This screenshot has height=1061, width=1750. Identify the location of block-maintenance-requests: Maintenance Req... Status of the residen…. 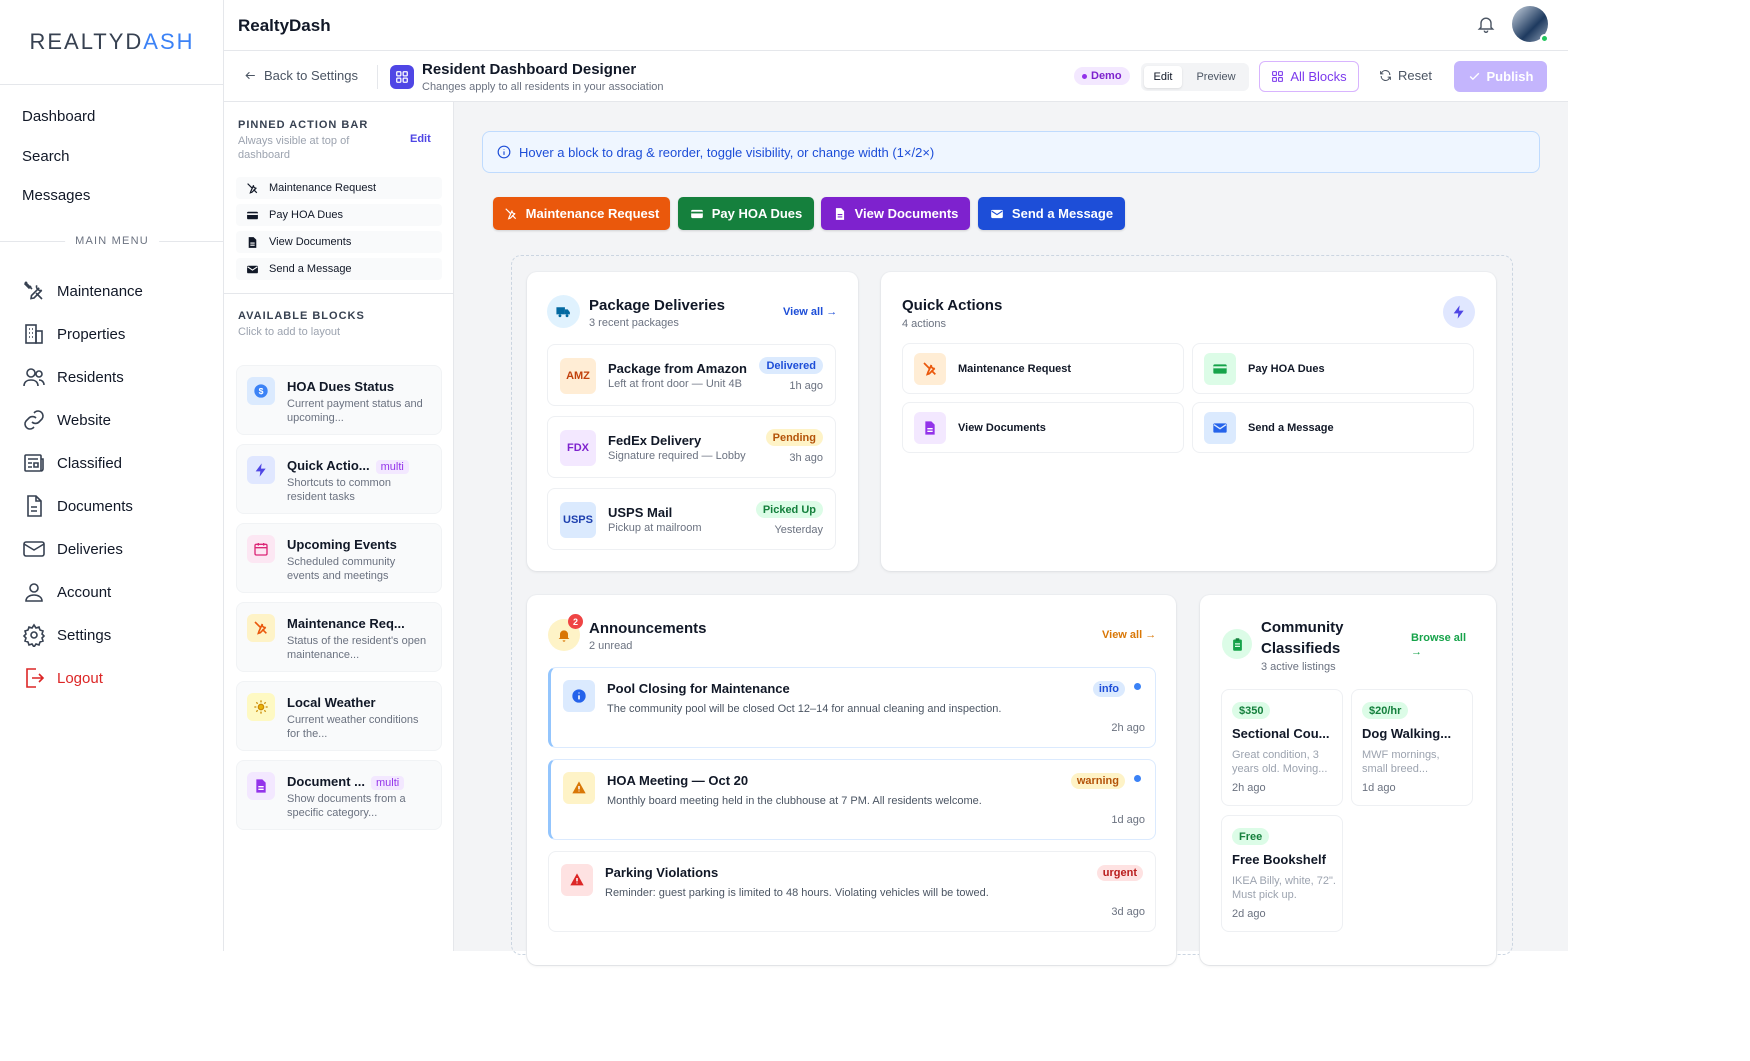
(339, 637).